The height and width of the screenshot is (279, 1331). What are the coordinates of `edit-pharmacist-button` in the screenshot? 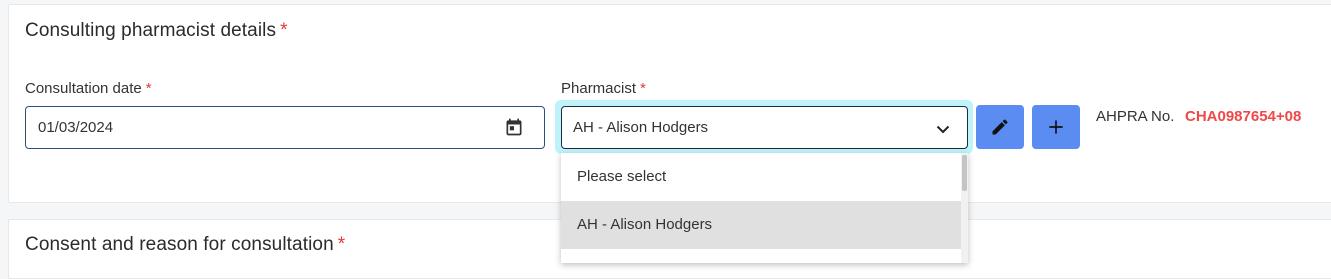 It's located at (1000, 127).